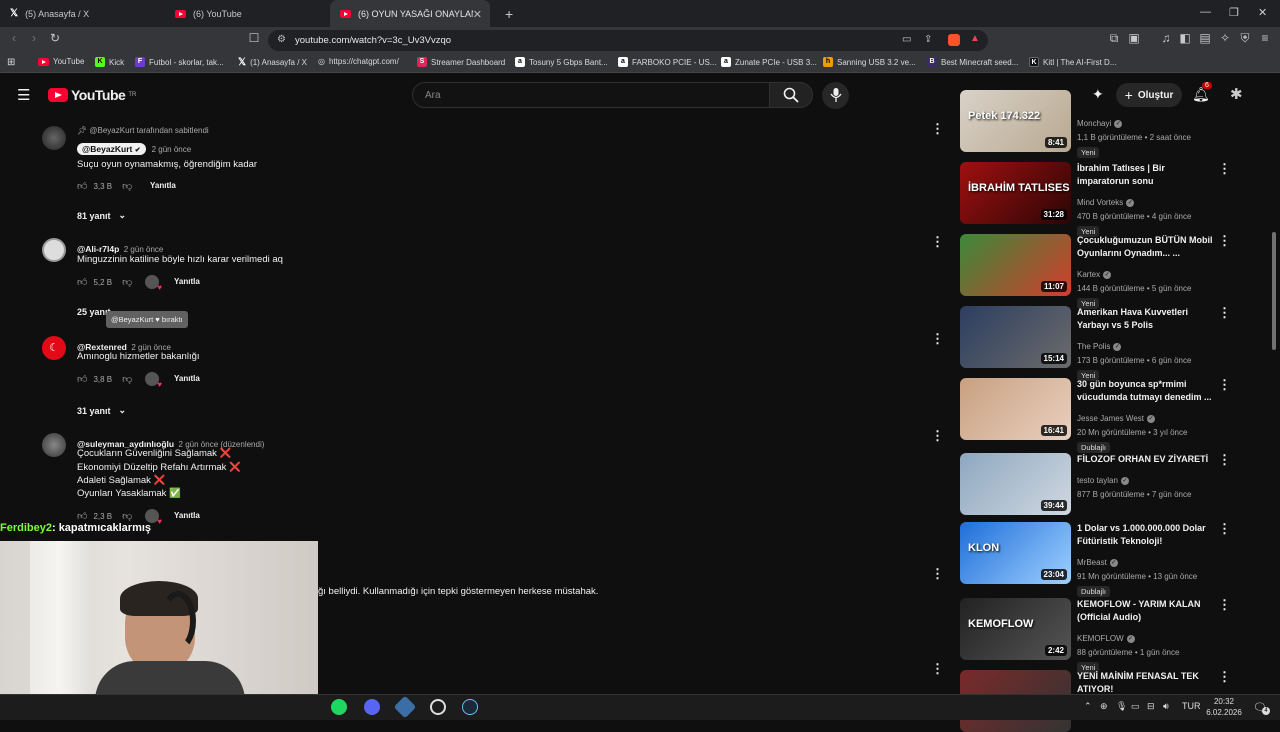 The width and height of the screenshot is (1280, 732). What do you see at coordinates (470, 707) in the screenshot?
I see `steam-icon` at bounding box center [470, 707].